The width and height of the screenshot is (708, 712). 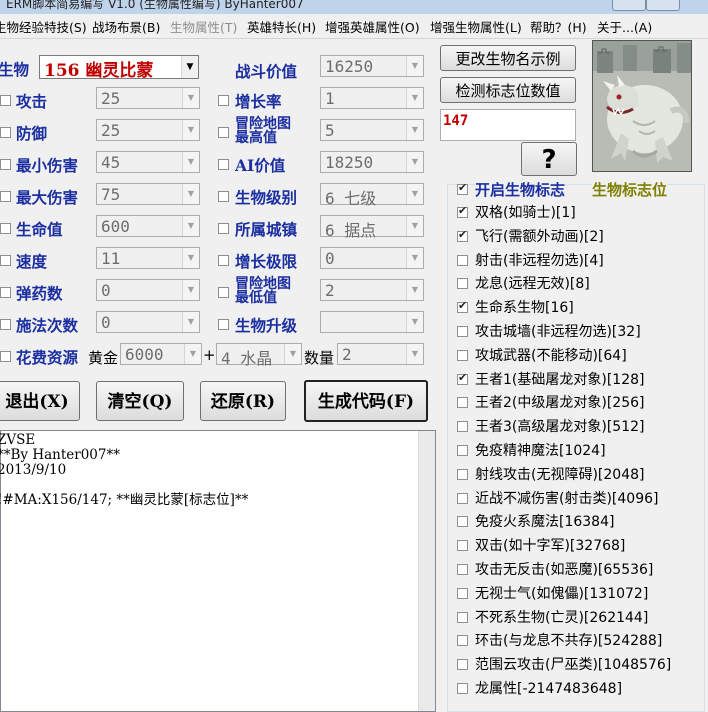 What do you see at coordinates (558, 26) in the screenshot?
I see `menu-help: 帮助？(H)` at bounding box center [558, 26].